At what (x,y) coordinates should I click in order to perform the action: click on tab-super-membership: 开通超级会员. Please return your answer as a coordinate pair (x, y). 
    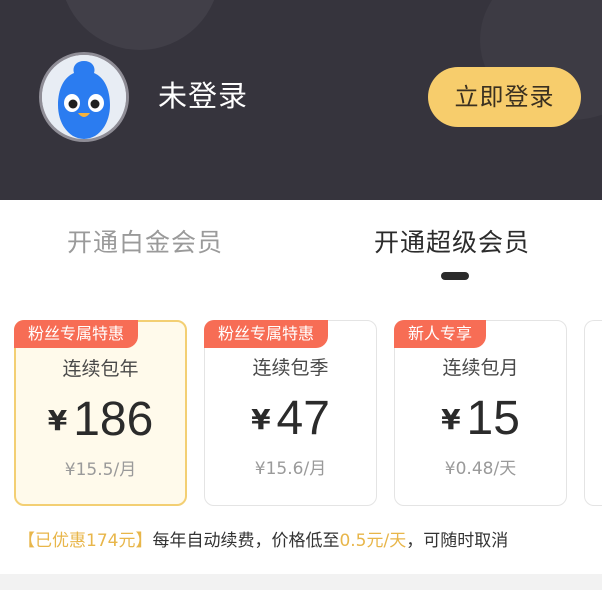
    Looking at the image, I should click on (452, 243).